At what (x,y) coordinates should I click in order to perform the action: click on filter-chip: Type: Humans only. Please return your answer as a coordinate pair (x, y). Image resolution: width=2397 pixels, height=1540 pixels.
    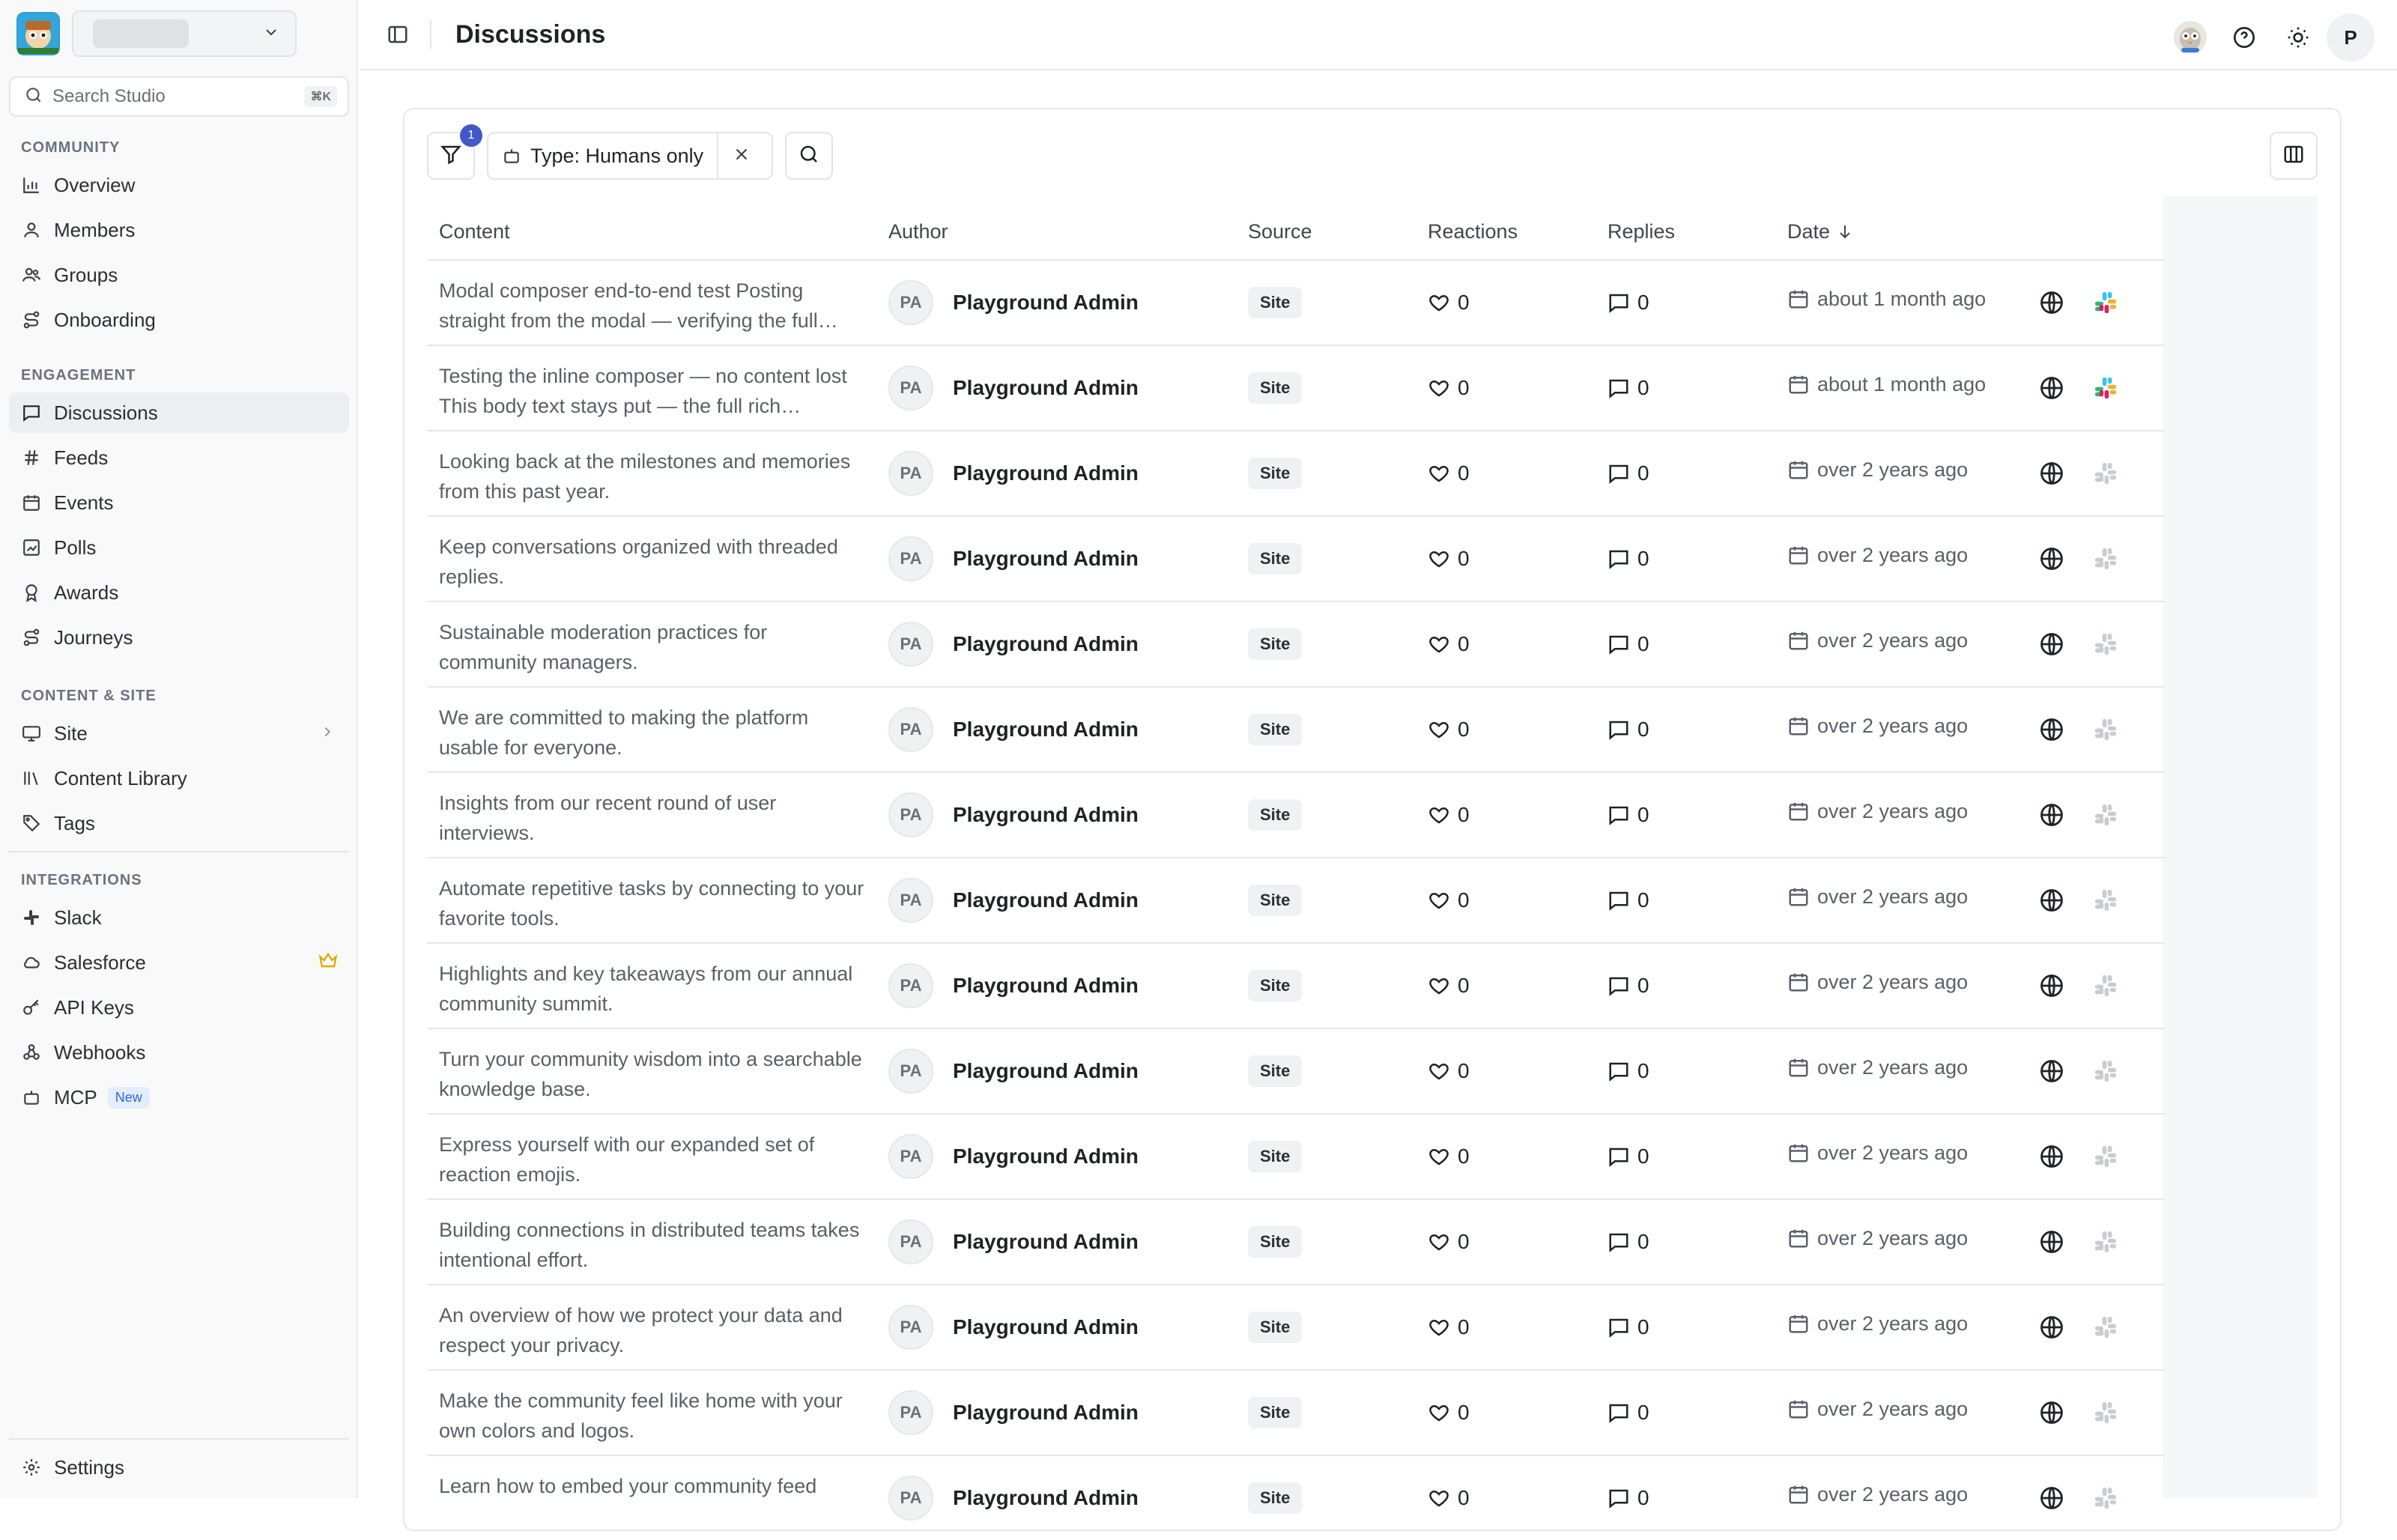
    Looking at the image, I should click on (630, 156).